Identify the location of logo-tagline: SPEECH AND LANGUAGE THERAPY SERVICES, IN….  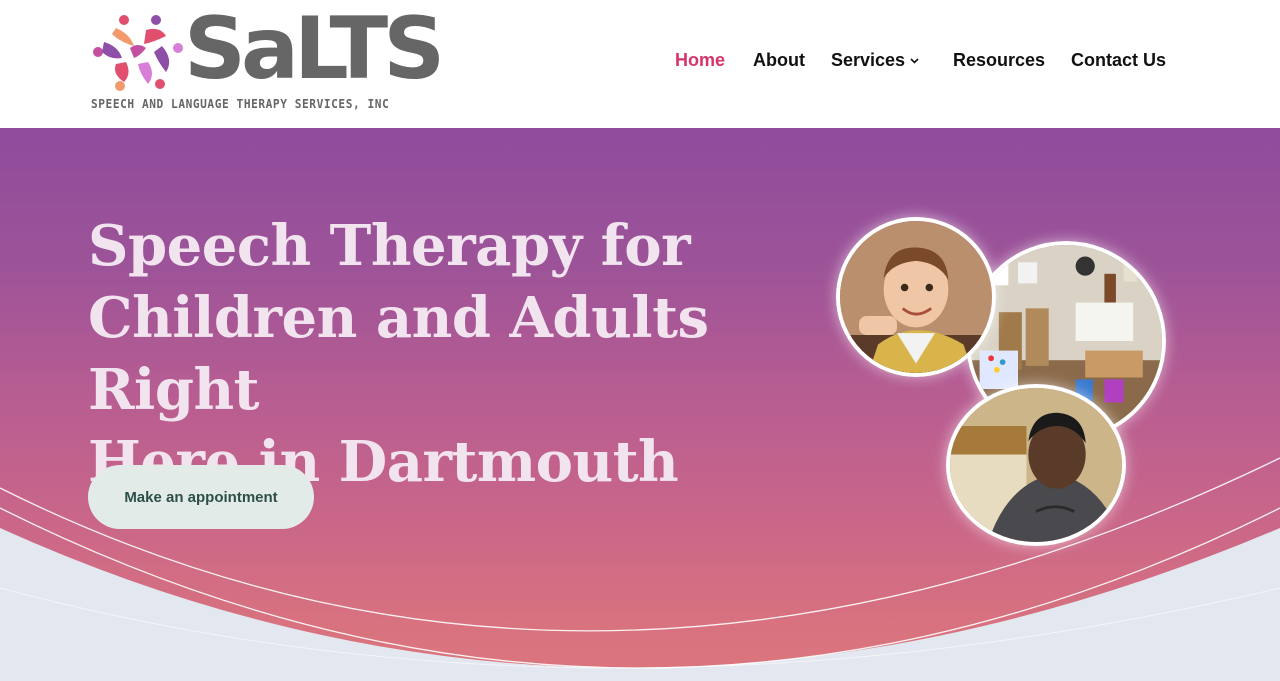
(240, 104).